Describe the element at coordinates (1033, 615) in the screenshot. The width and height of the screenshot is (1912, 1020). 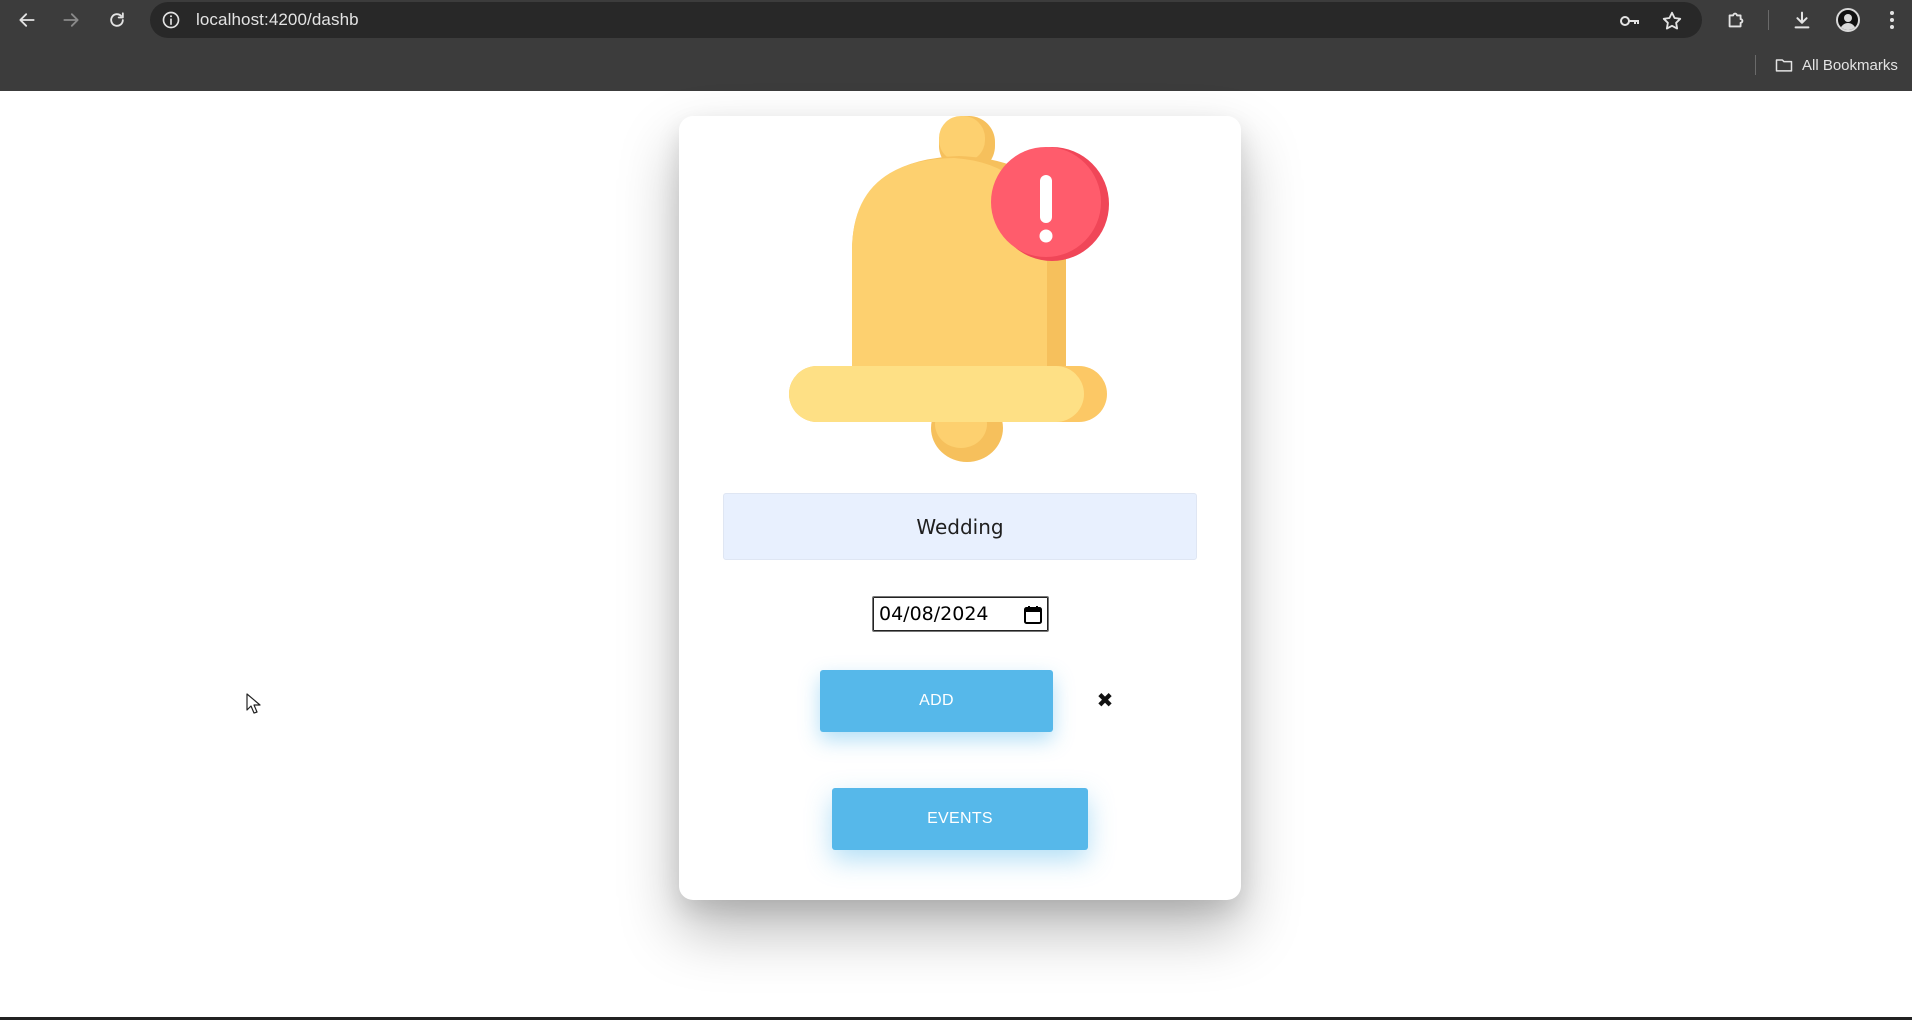
I see `calendar-icon` at that location.